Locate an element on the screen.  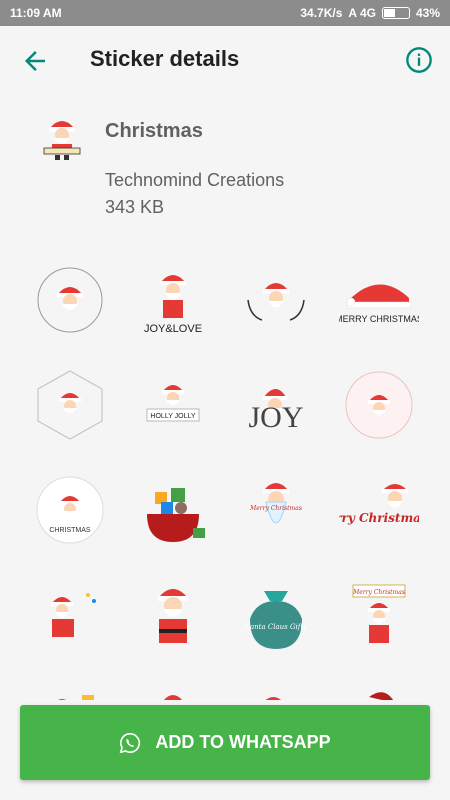
sticker-caption: MERRY CHRISTMAS is located at coordinates (379, 319).